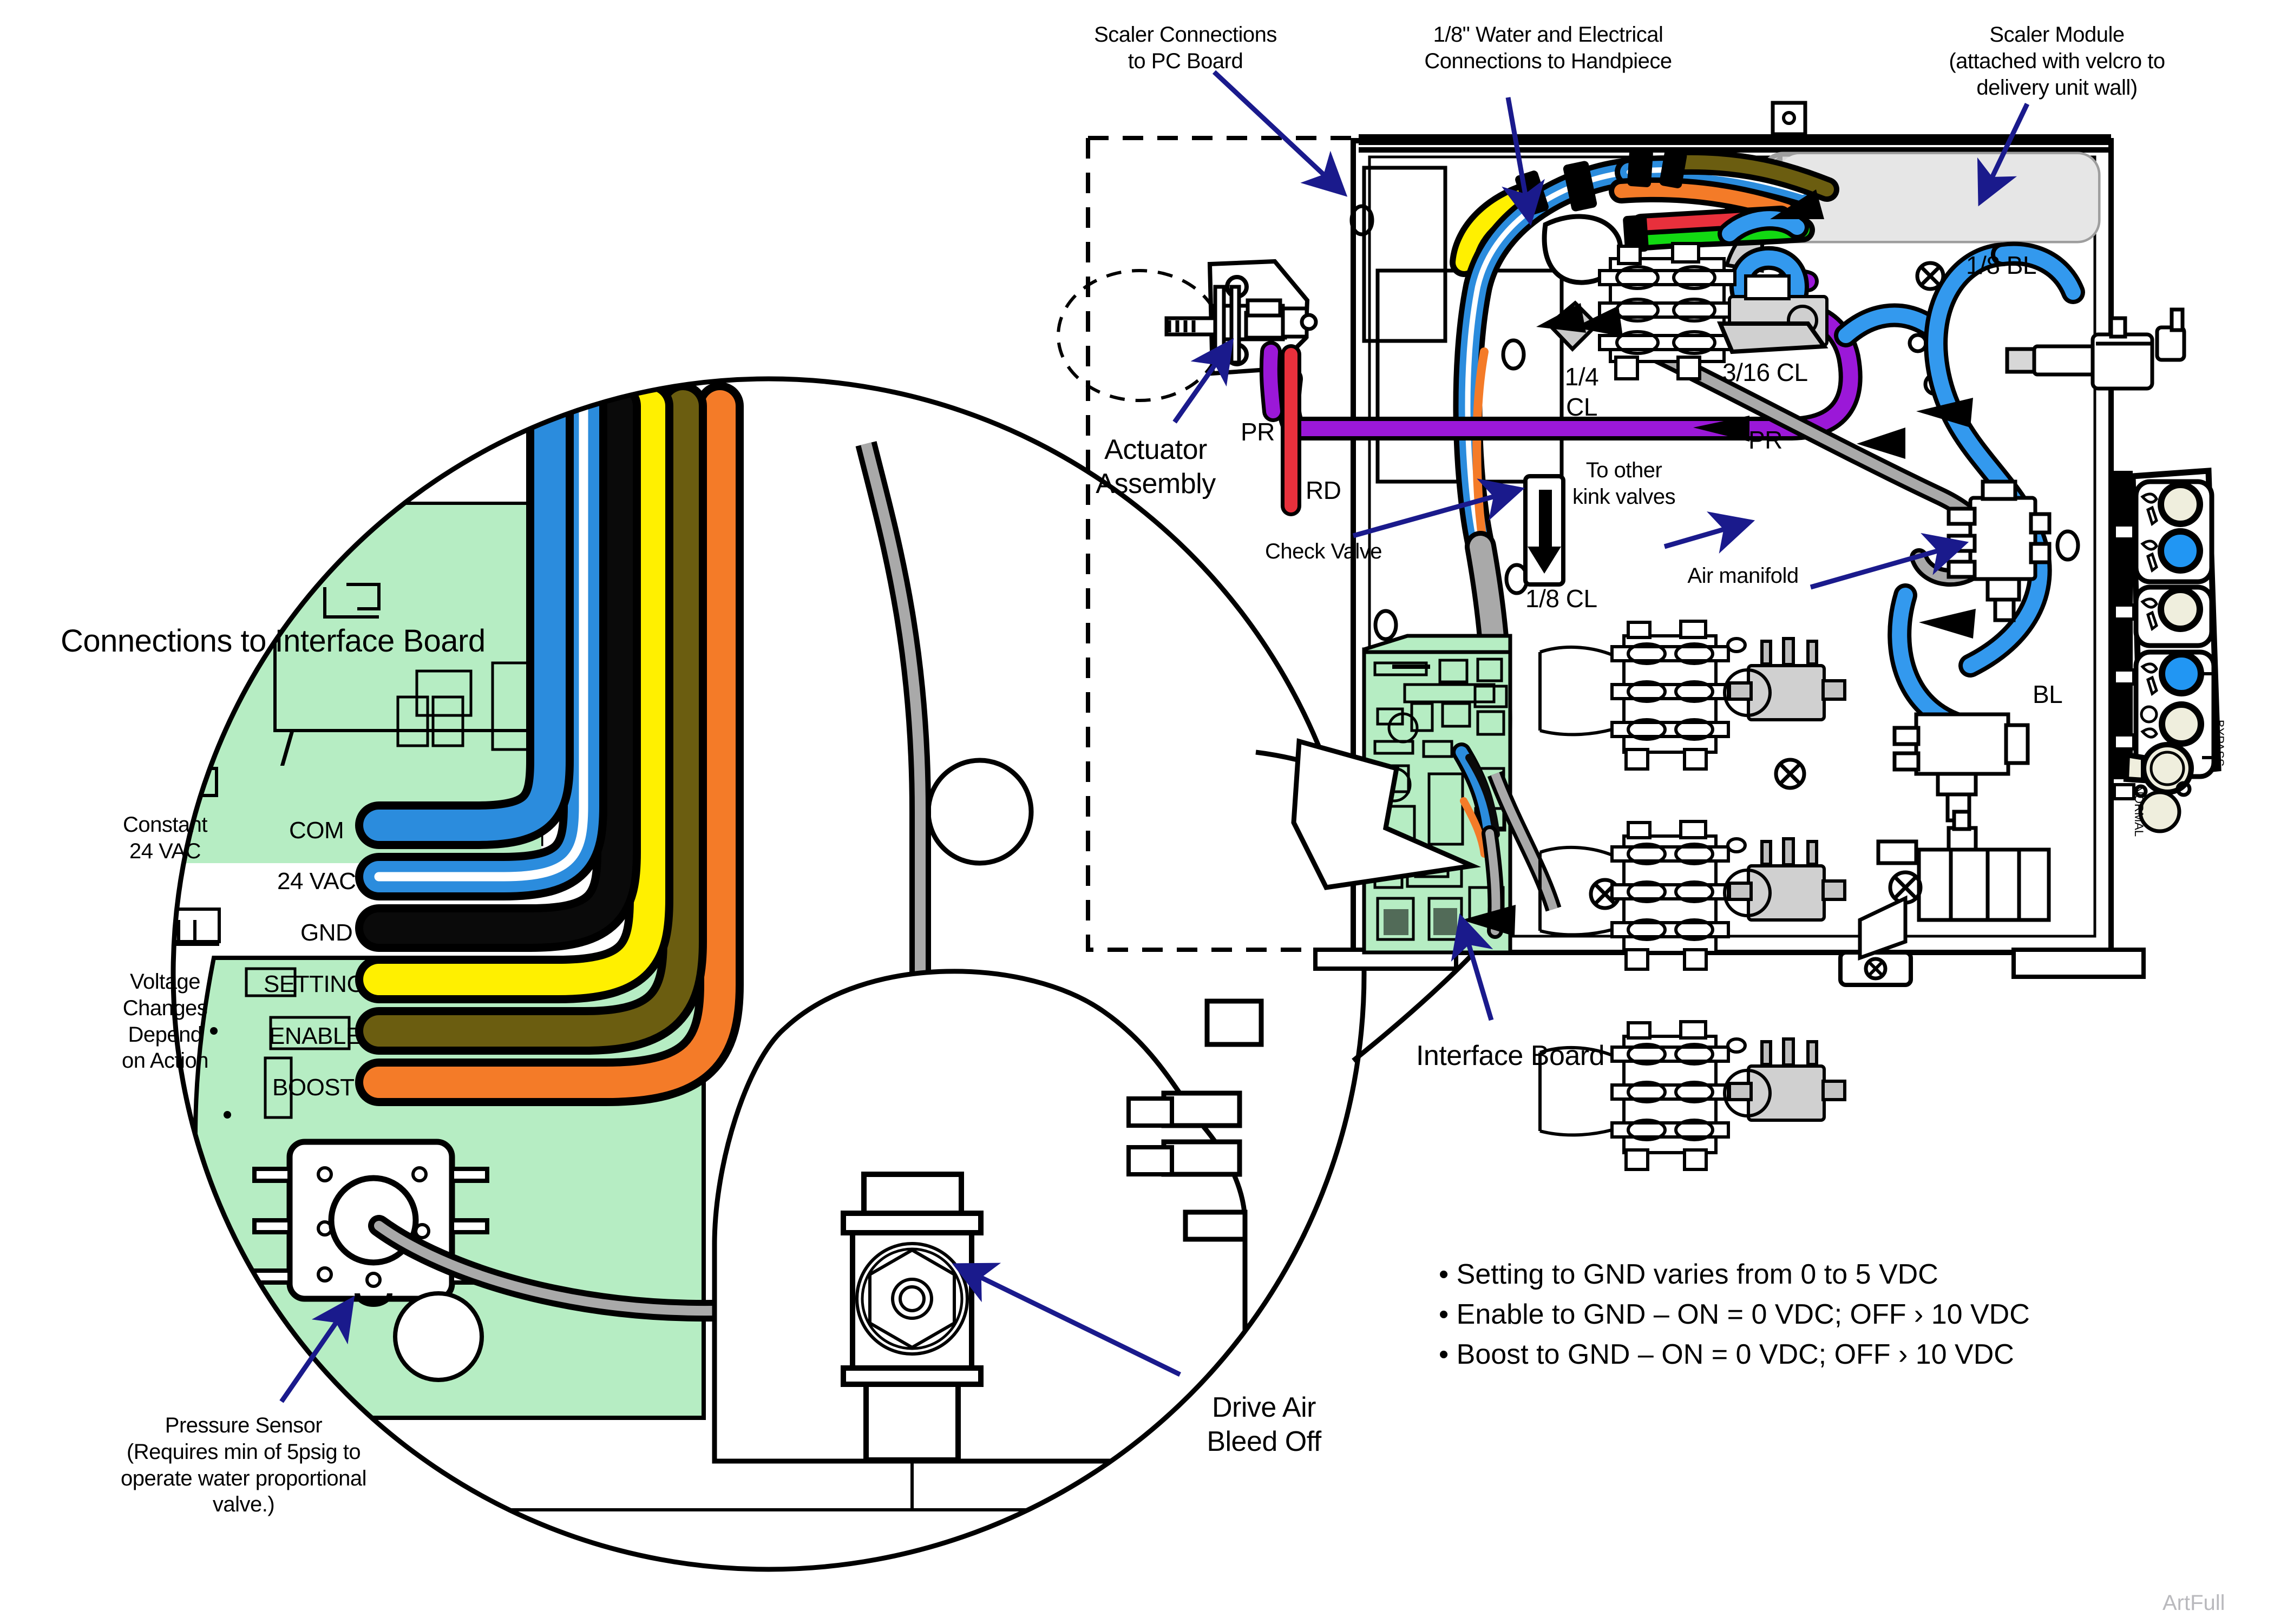 Image resolution: width=2274 pixels, height=1624 pixels. What do you see at coordinates (1743, 576) in the screenshot?
I see `callout-air-manifold: Air manifold` at bounding box center [1743, 576].